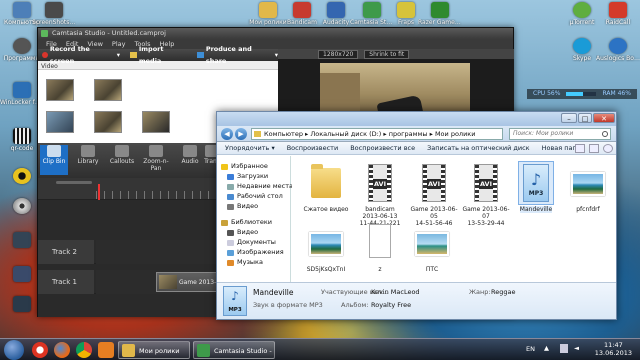 The width and height of the screenshot is (640, 360). Describe the element at coordinates (250, 148) in the screenshot. I see `organize-button: Упорядочить ▾` at that location.